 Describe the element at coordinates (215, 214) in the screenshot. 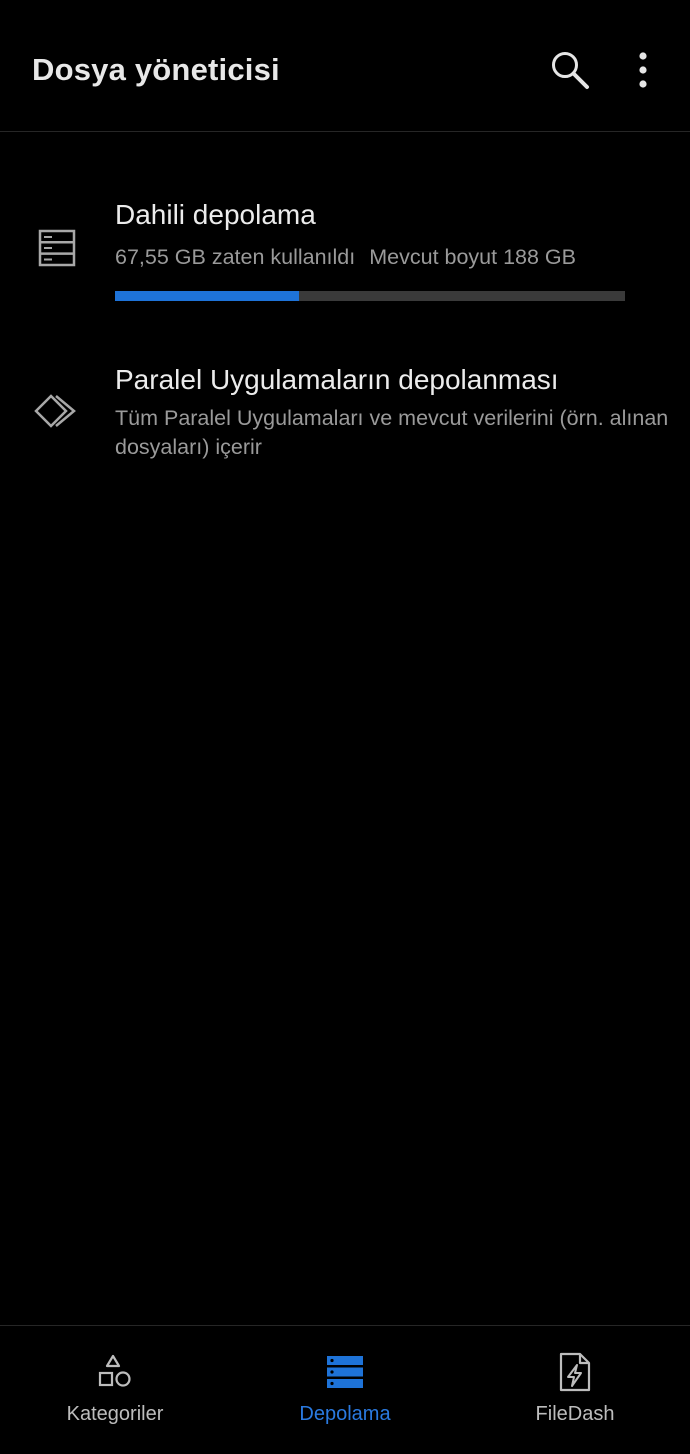

I see `internal-storage-title: Dahili depolama` at that location.